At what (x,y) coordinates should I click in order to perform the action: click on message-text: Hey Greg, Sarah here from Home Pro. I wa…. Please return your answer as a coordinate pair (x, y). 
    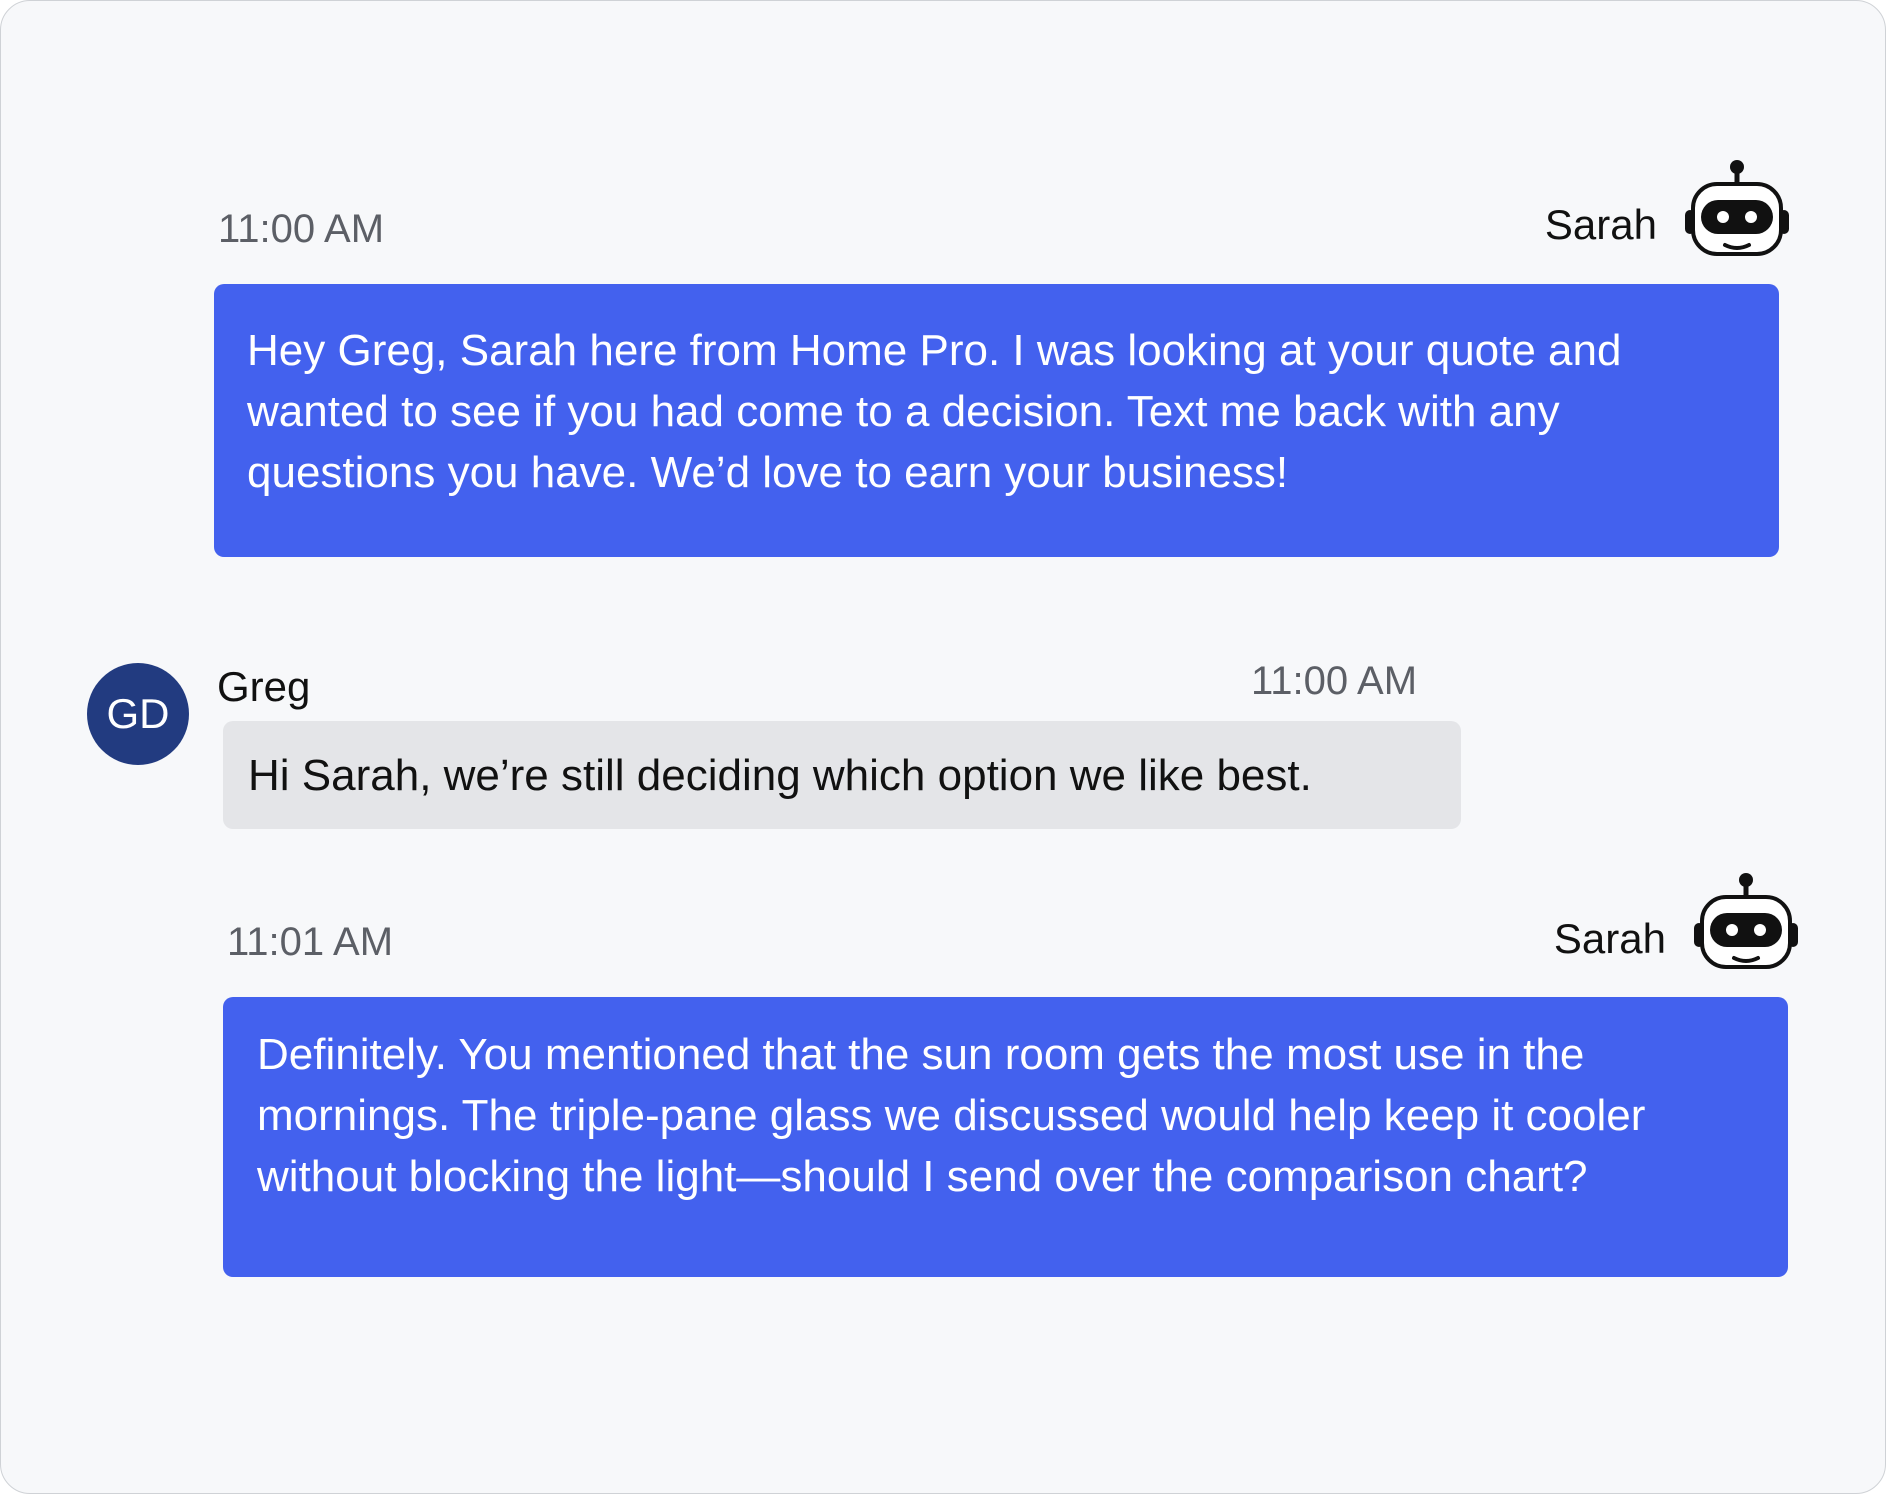
    Looking at the image, I should click on (934, 411).